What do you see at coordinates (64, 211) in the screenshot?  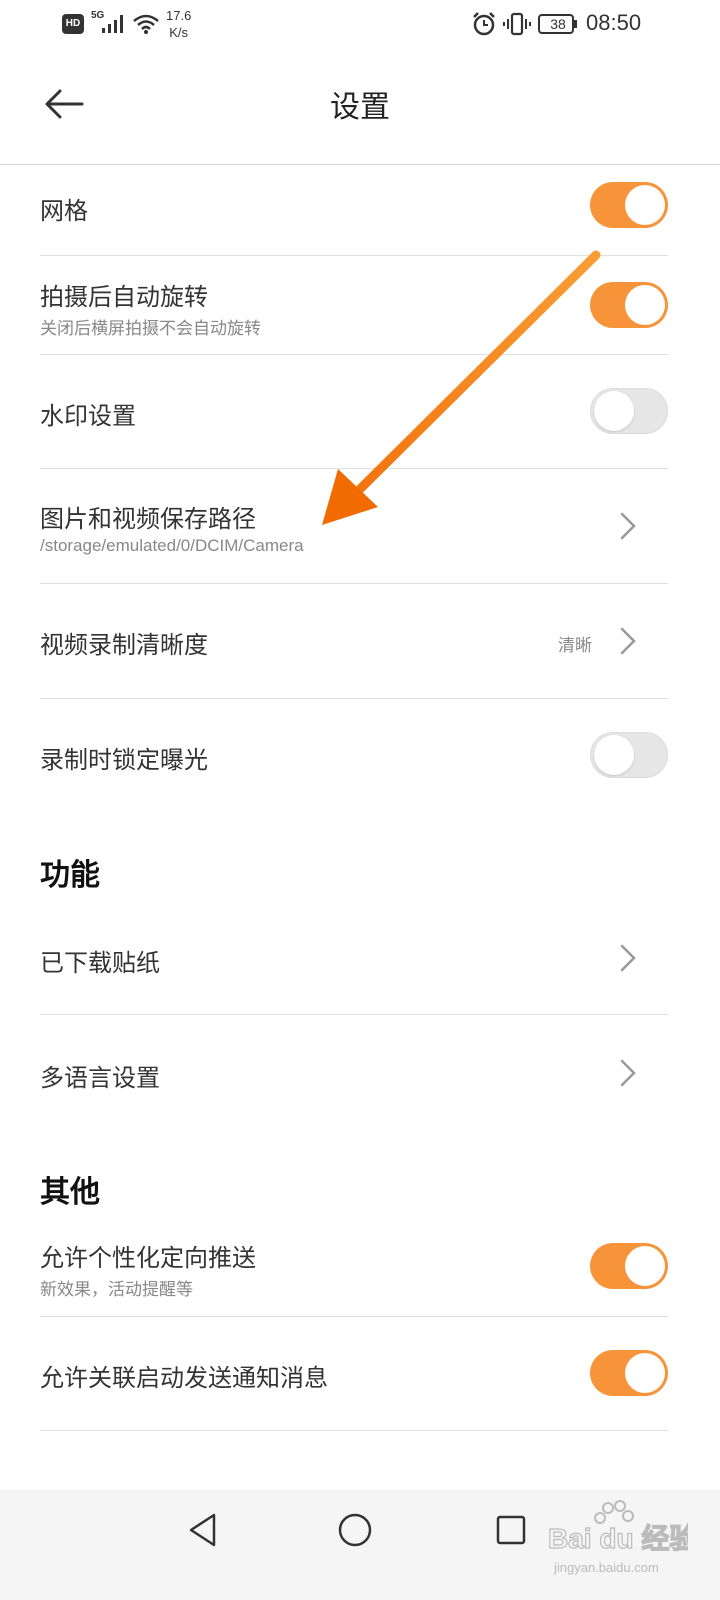 I see `setting-title: 网格` at bounding box center [64, 211].